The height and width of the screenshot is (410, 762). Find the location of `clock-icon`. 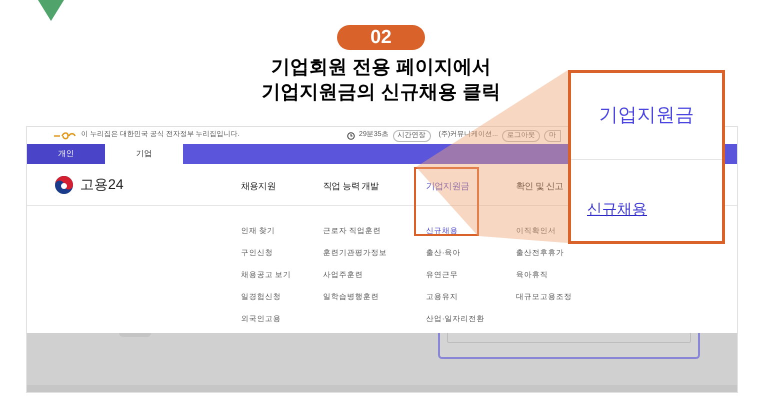

clock-icon is located at coordinates (350, 136).